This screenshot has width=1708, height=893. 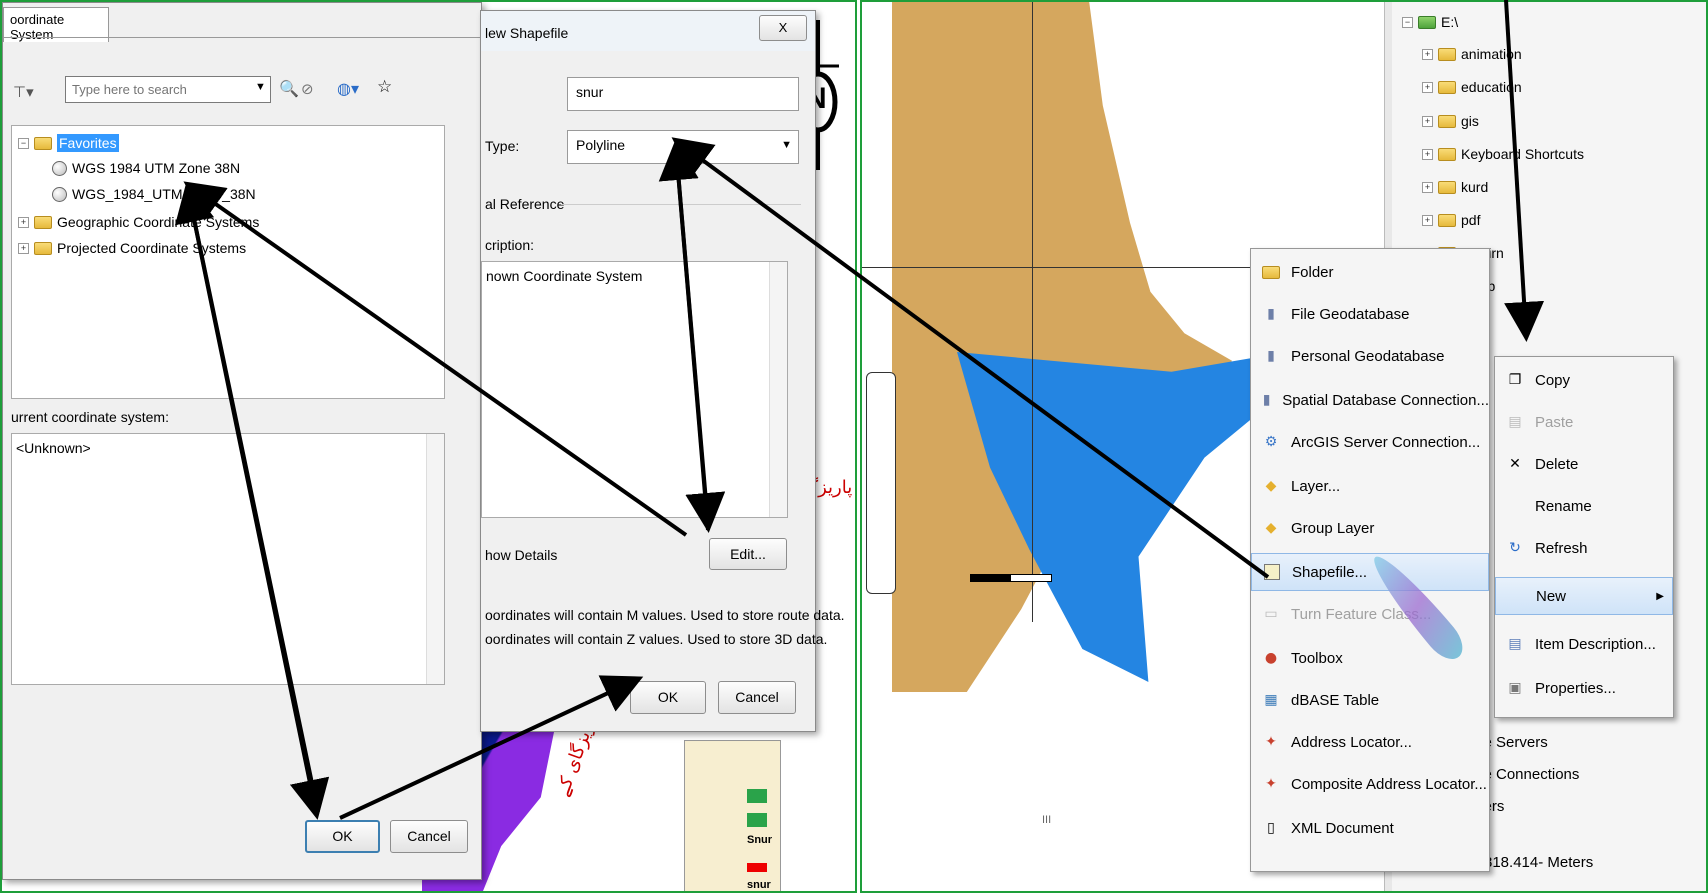 What do you see at coordinates (1472, 54) in the screenshot?
I see `tree-item: + animation` at bounding box center [1472, 54].